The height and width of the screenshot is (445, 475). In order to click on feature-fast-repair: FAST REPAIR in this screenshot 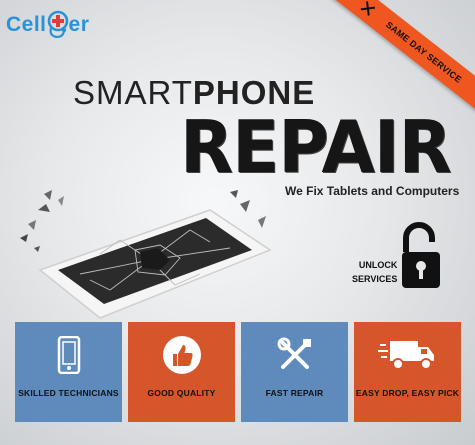, I will do `click(294, 372)`.